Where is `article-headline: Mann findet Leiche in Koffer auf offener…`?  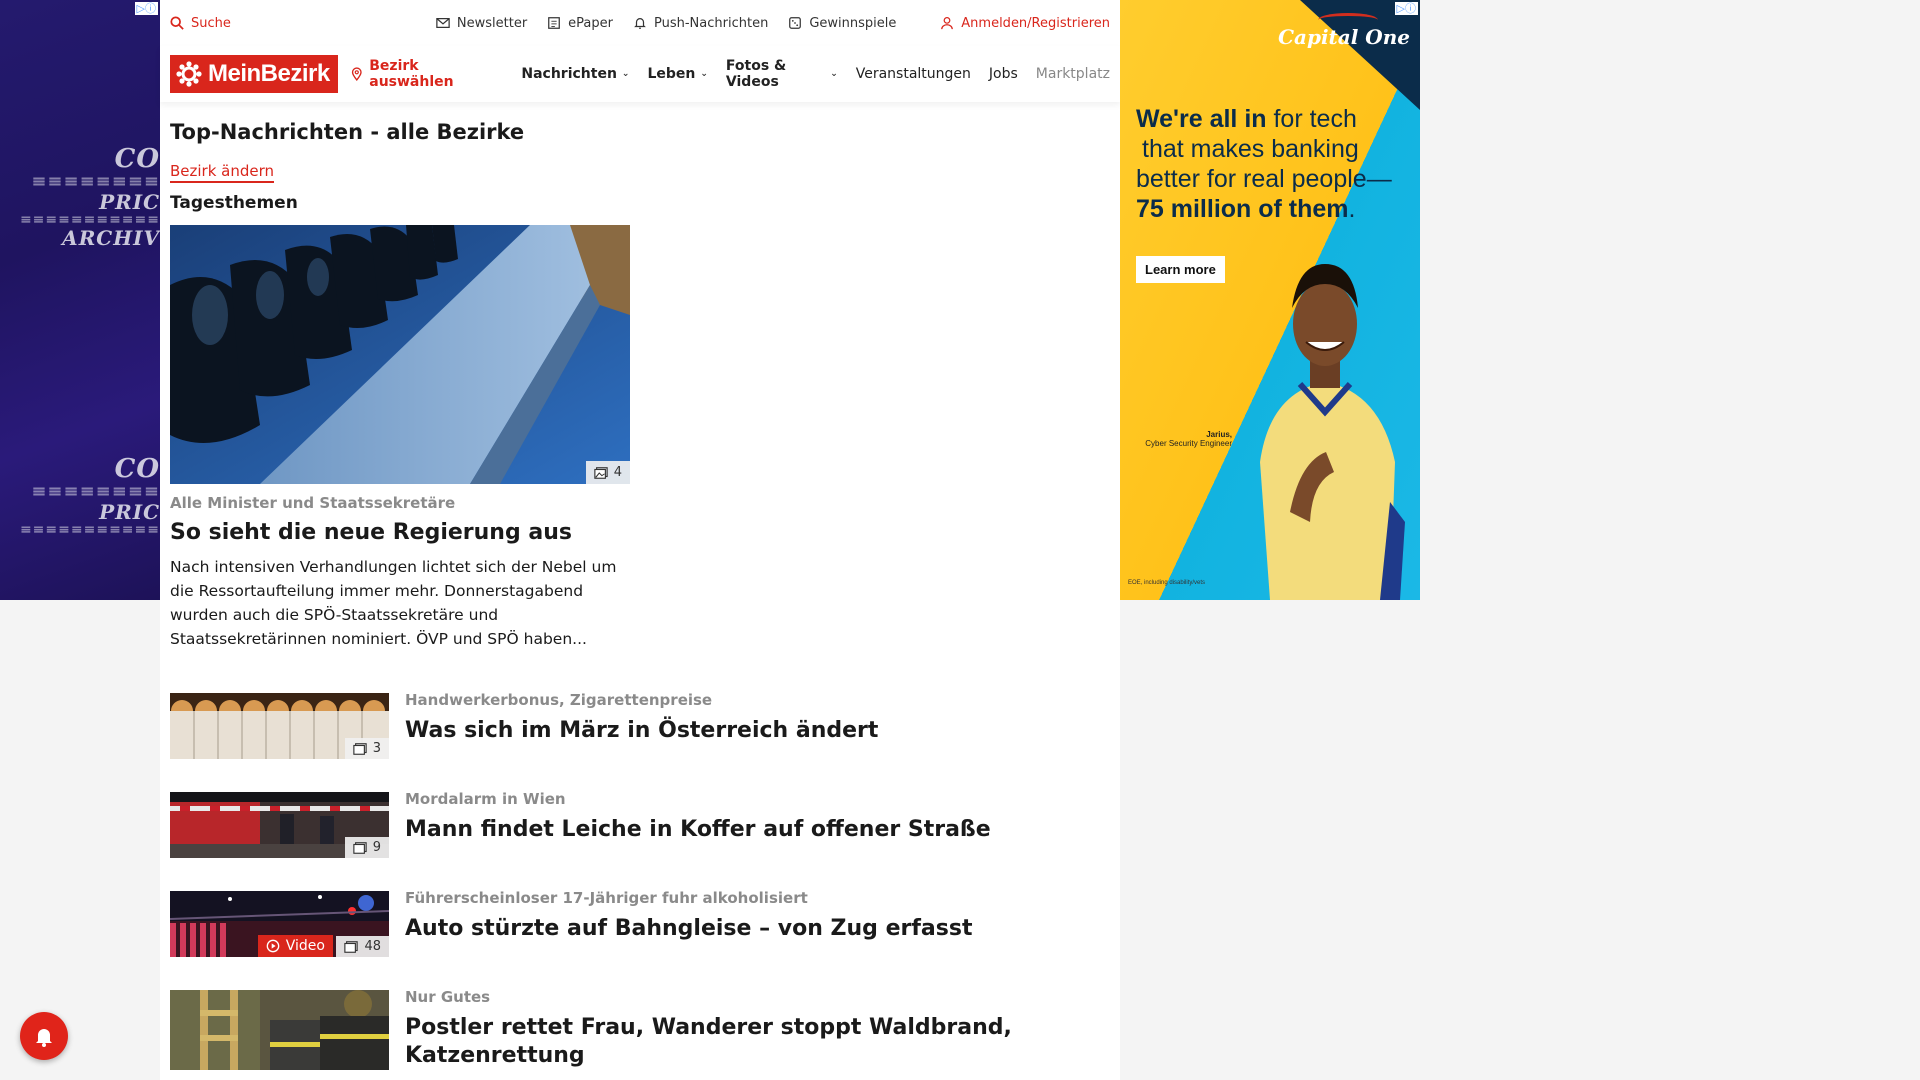
article-headline: Mann findet Leiche in Koffer auf offener… is located at coordinates (698, 830).